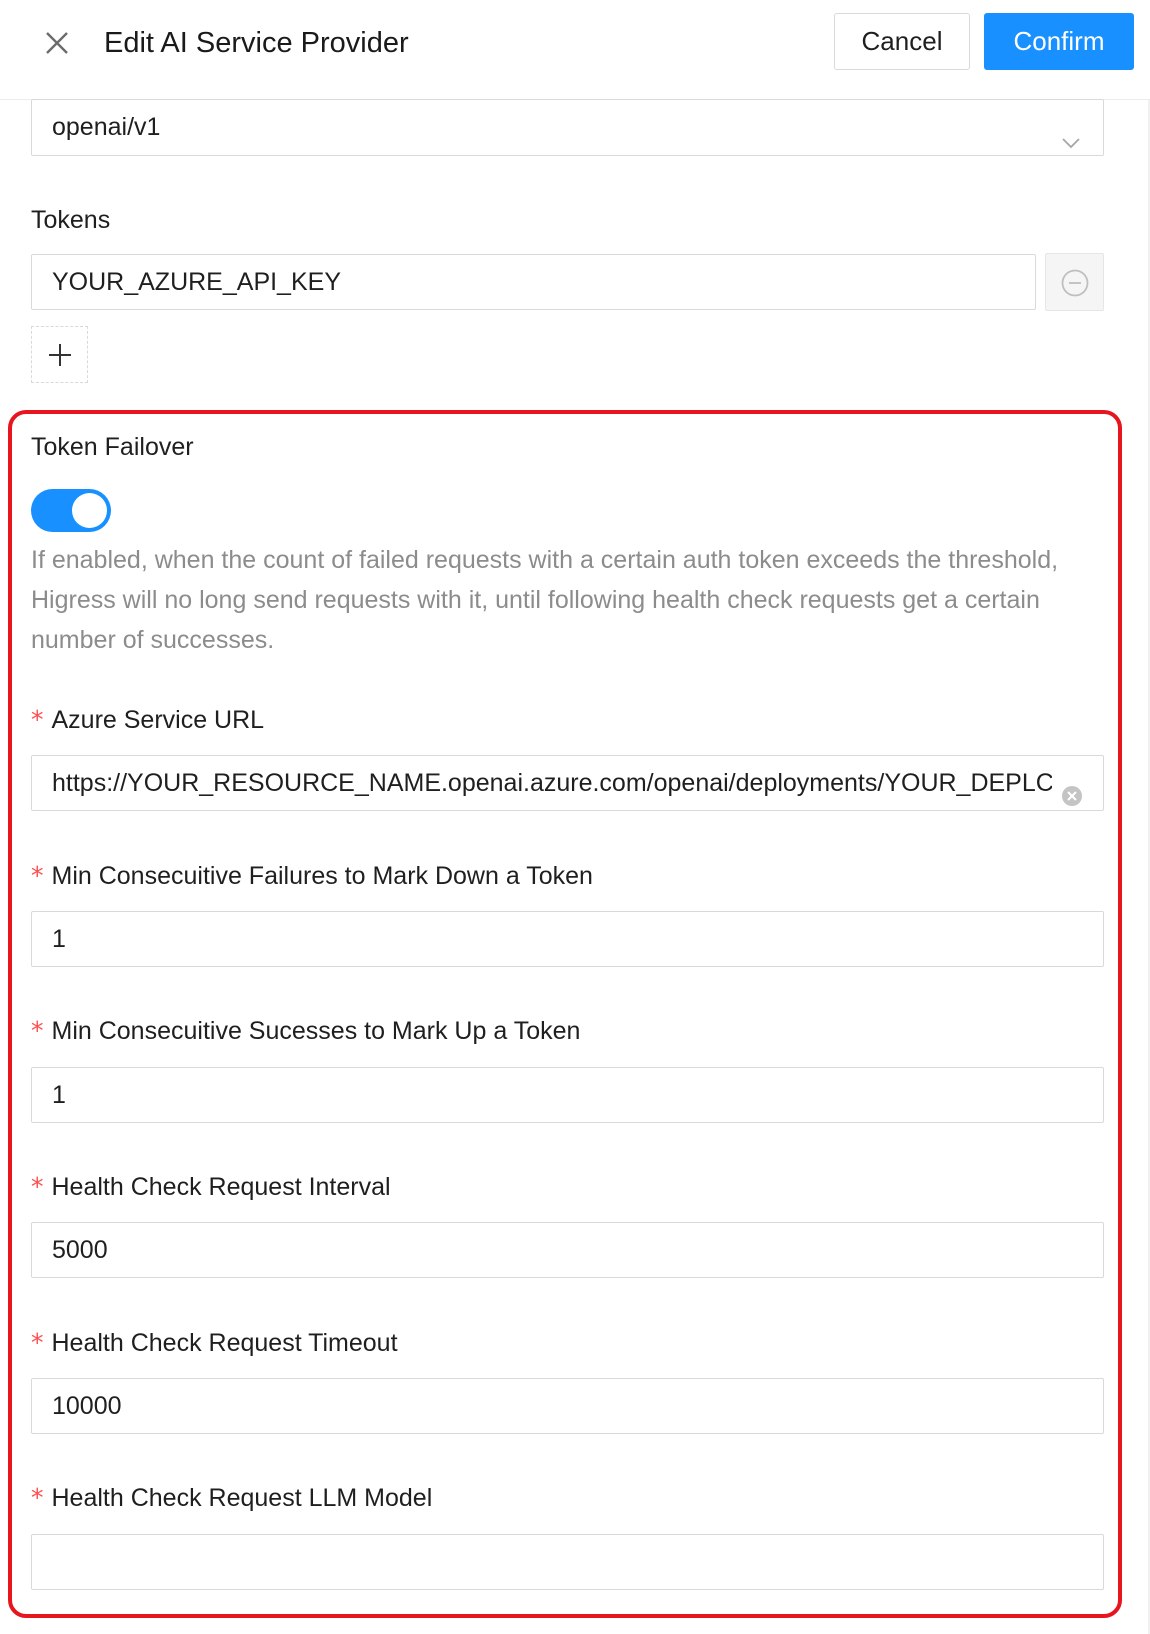 The image size is (1150, 1634). Describe the element at coordinates (567, 1406) in the screenshot. I see `health-timeout-input: 10000` at that location.